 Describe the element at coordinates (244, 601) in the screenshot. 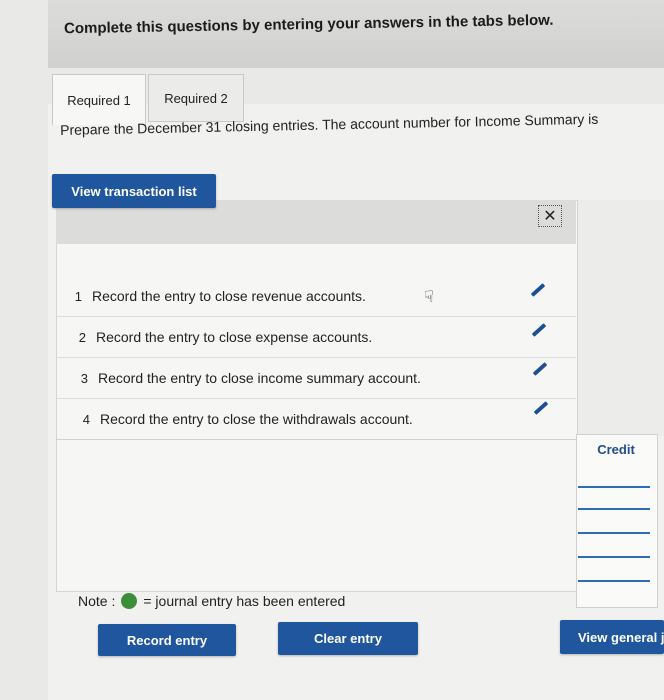

I see `note-text: = journal entry has been entered` at that location.